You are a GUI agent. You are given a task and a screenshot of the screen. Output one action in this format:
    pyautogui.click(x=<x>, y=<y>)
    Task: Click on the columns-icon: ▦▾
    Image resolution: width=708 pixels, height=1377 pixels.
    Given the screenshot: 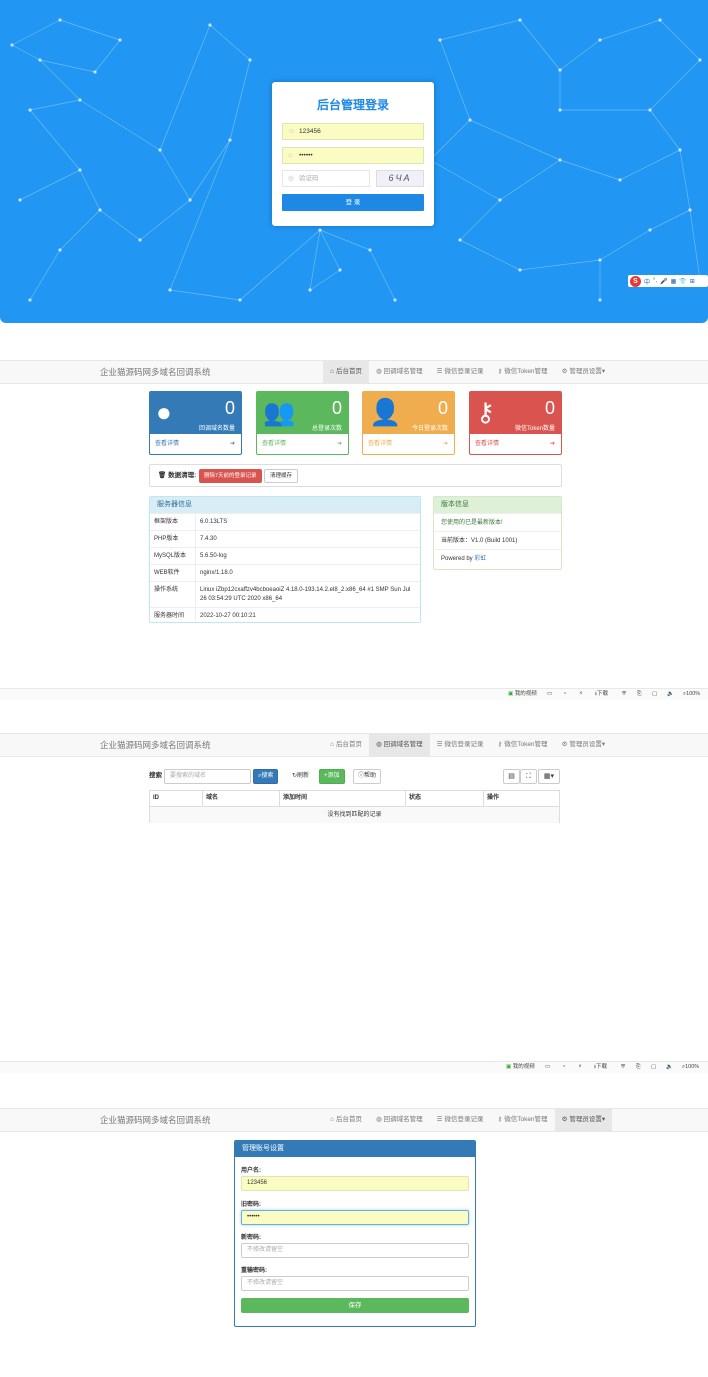 What is the action you would take?
    pyautogui.click(x=549, y=776)
    